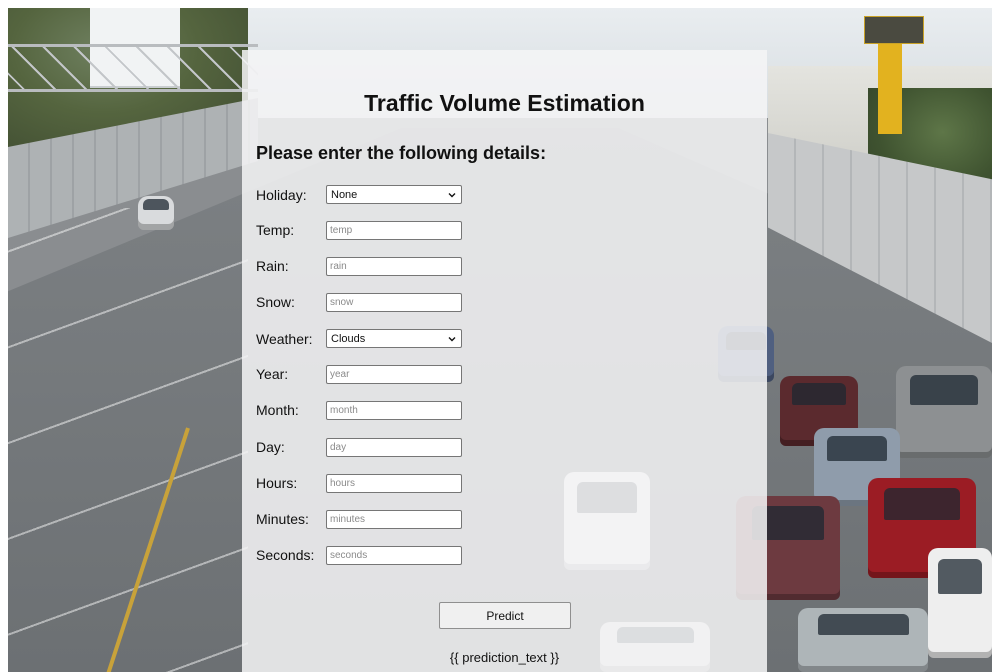 The width and height of the screenshot is (992, 672). What do you see at coordinates (270, 447) in the screenshot?
I see `day-label: Day:` at bounding box center [270, 447].